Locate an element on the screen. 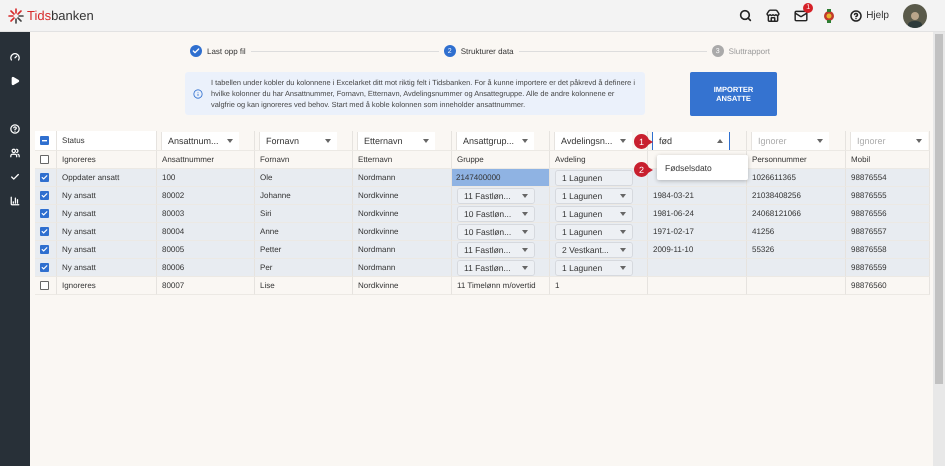 This screenshot has width=945, height=466. table-cell: 98876558 is located at coordinates (869, 249).